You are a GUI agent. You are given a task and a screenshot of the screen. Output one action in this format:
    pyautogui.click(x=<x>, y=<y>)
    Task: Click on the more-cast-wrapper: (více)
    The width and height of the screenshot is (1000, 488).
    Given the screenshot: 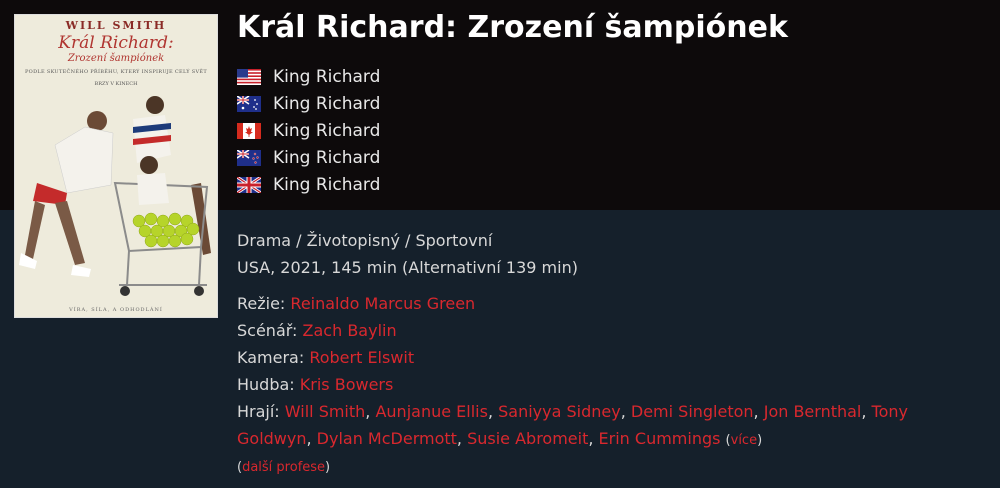 What is the action you would take?
    pyautogui.click(x=744, y=440)
    